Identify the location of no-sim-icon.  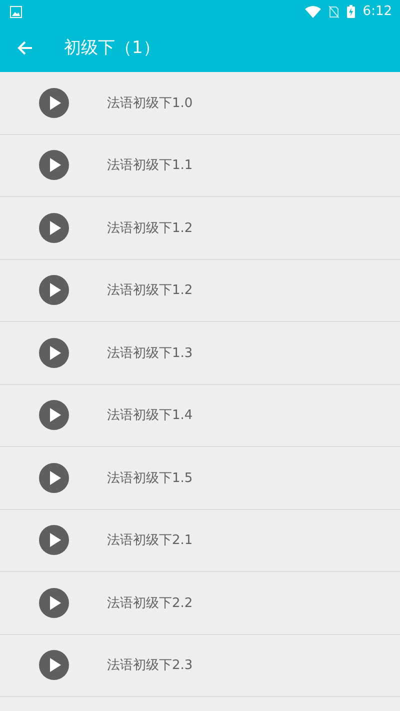
(333, 12).